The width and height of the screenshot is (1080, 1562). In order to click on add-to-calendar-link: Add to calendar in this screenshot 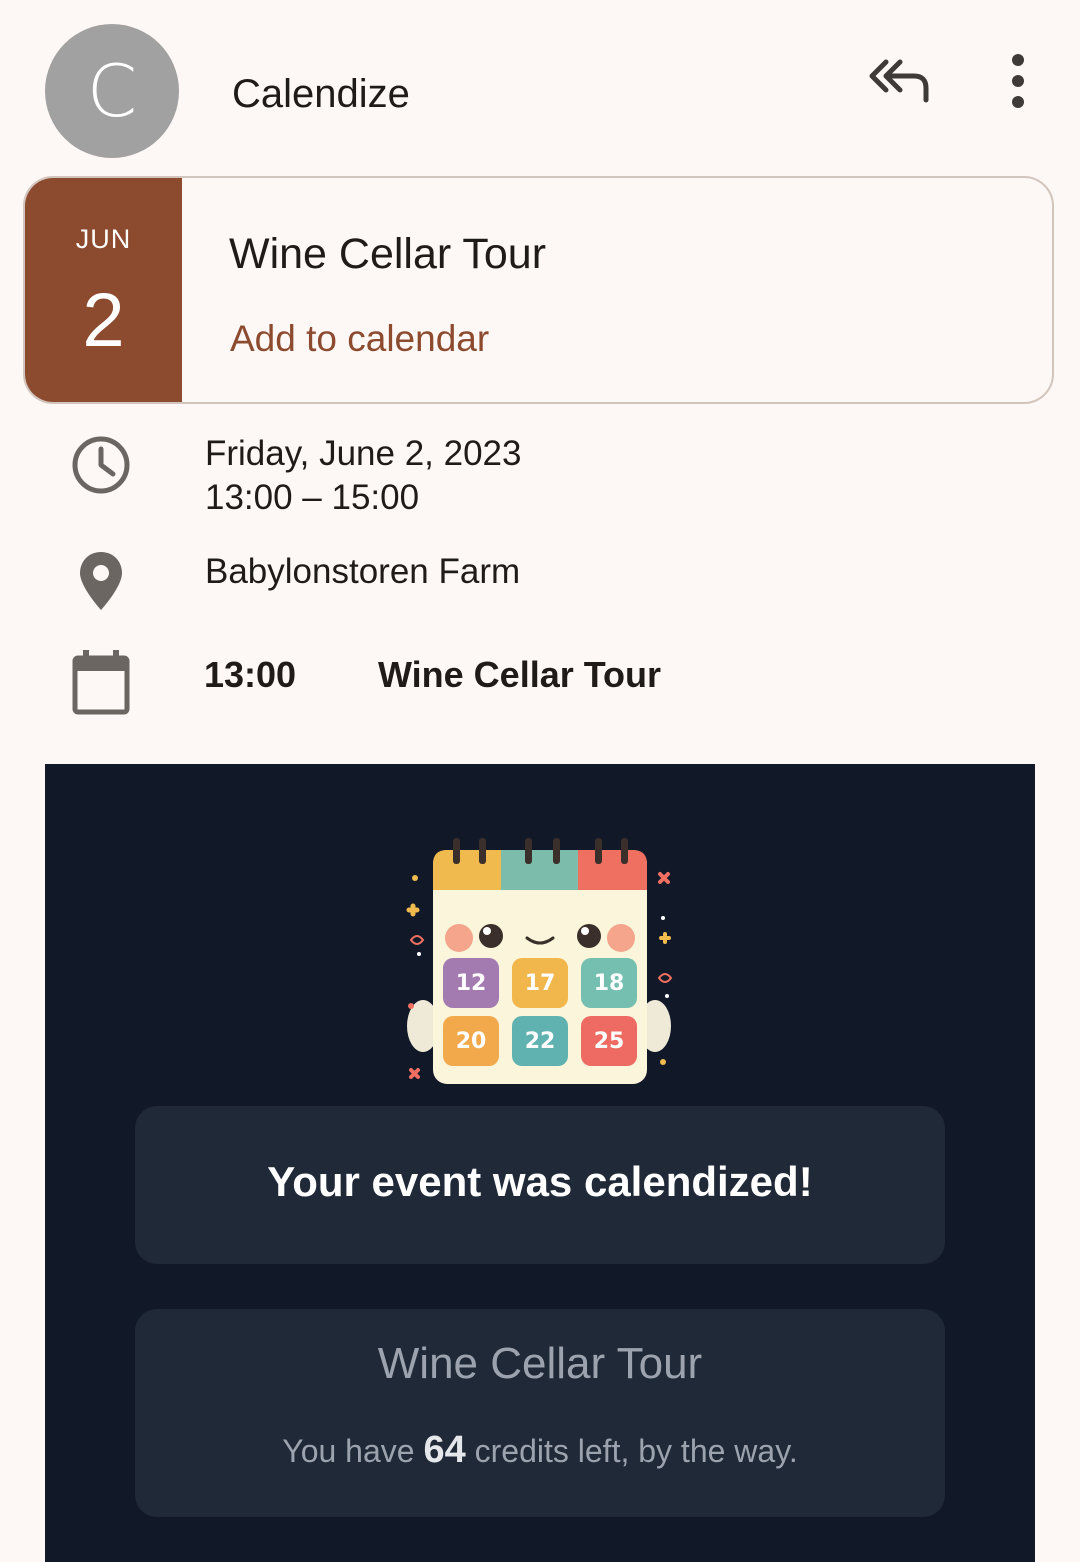, I will do `click(359, 339)`.